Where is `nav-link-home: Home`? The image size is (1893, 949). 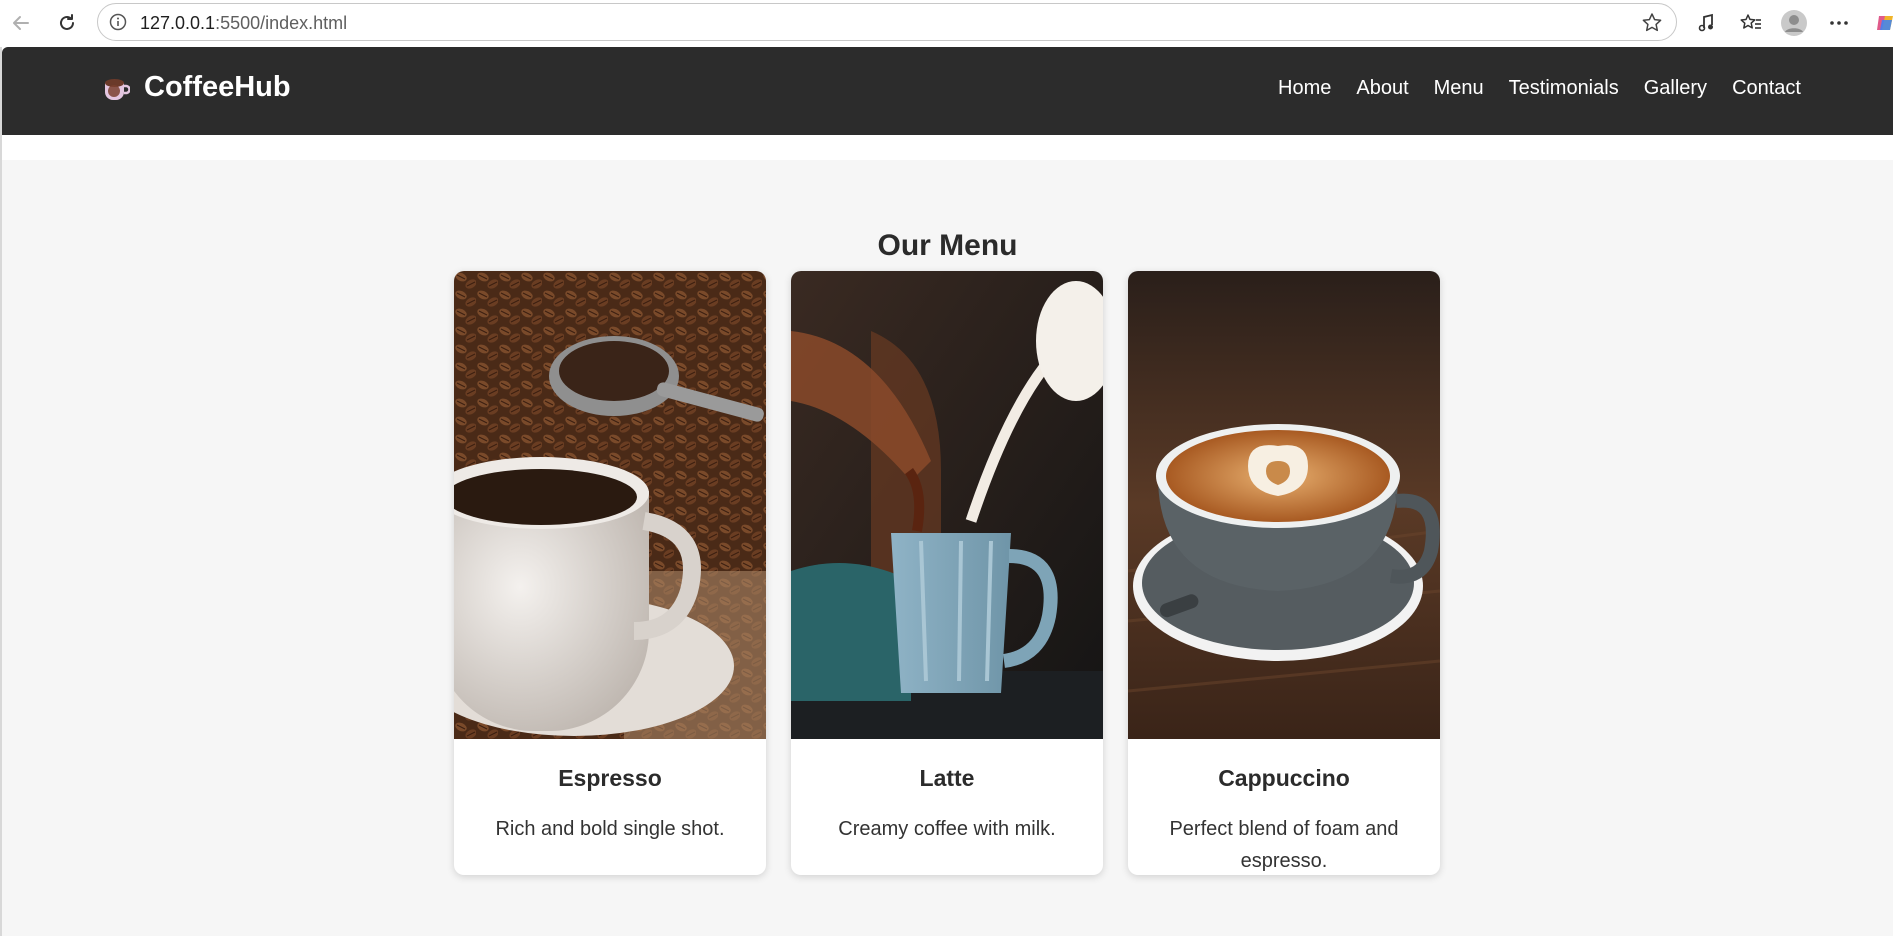
nav-link-home: Home is located at coordinates (1304, 88).